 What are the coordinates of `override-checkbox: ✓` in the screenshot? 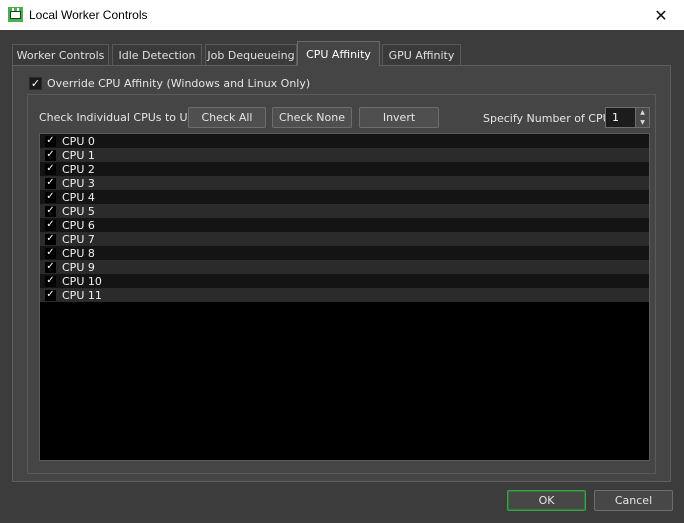 It's located at (35, 83).